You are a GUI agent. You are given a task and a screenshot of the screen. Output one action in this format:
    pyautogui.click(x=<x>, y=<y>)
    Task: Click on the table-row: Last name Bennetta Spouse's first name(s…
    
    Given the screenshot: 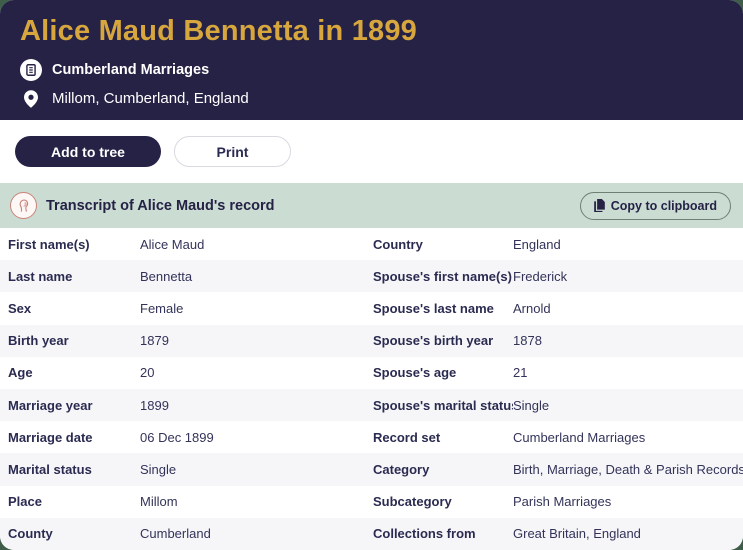 What is the action you would take?
    pyautogui.click(x=371, y=276)
    